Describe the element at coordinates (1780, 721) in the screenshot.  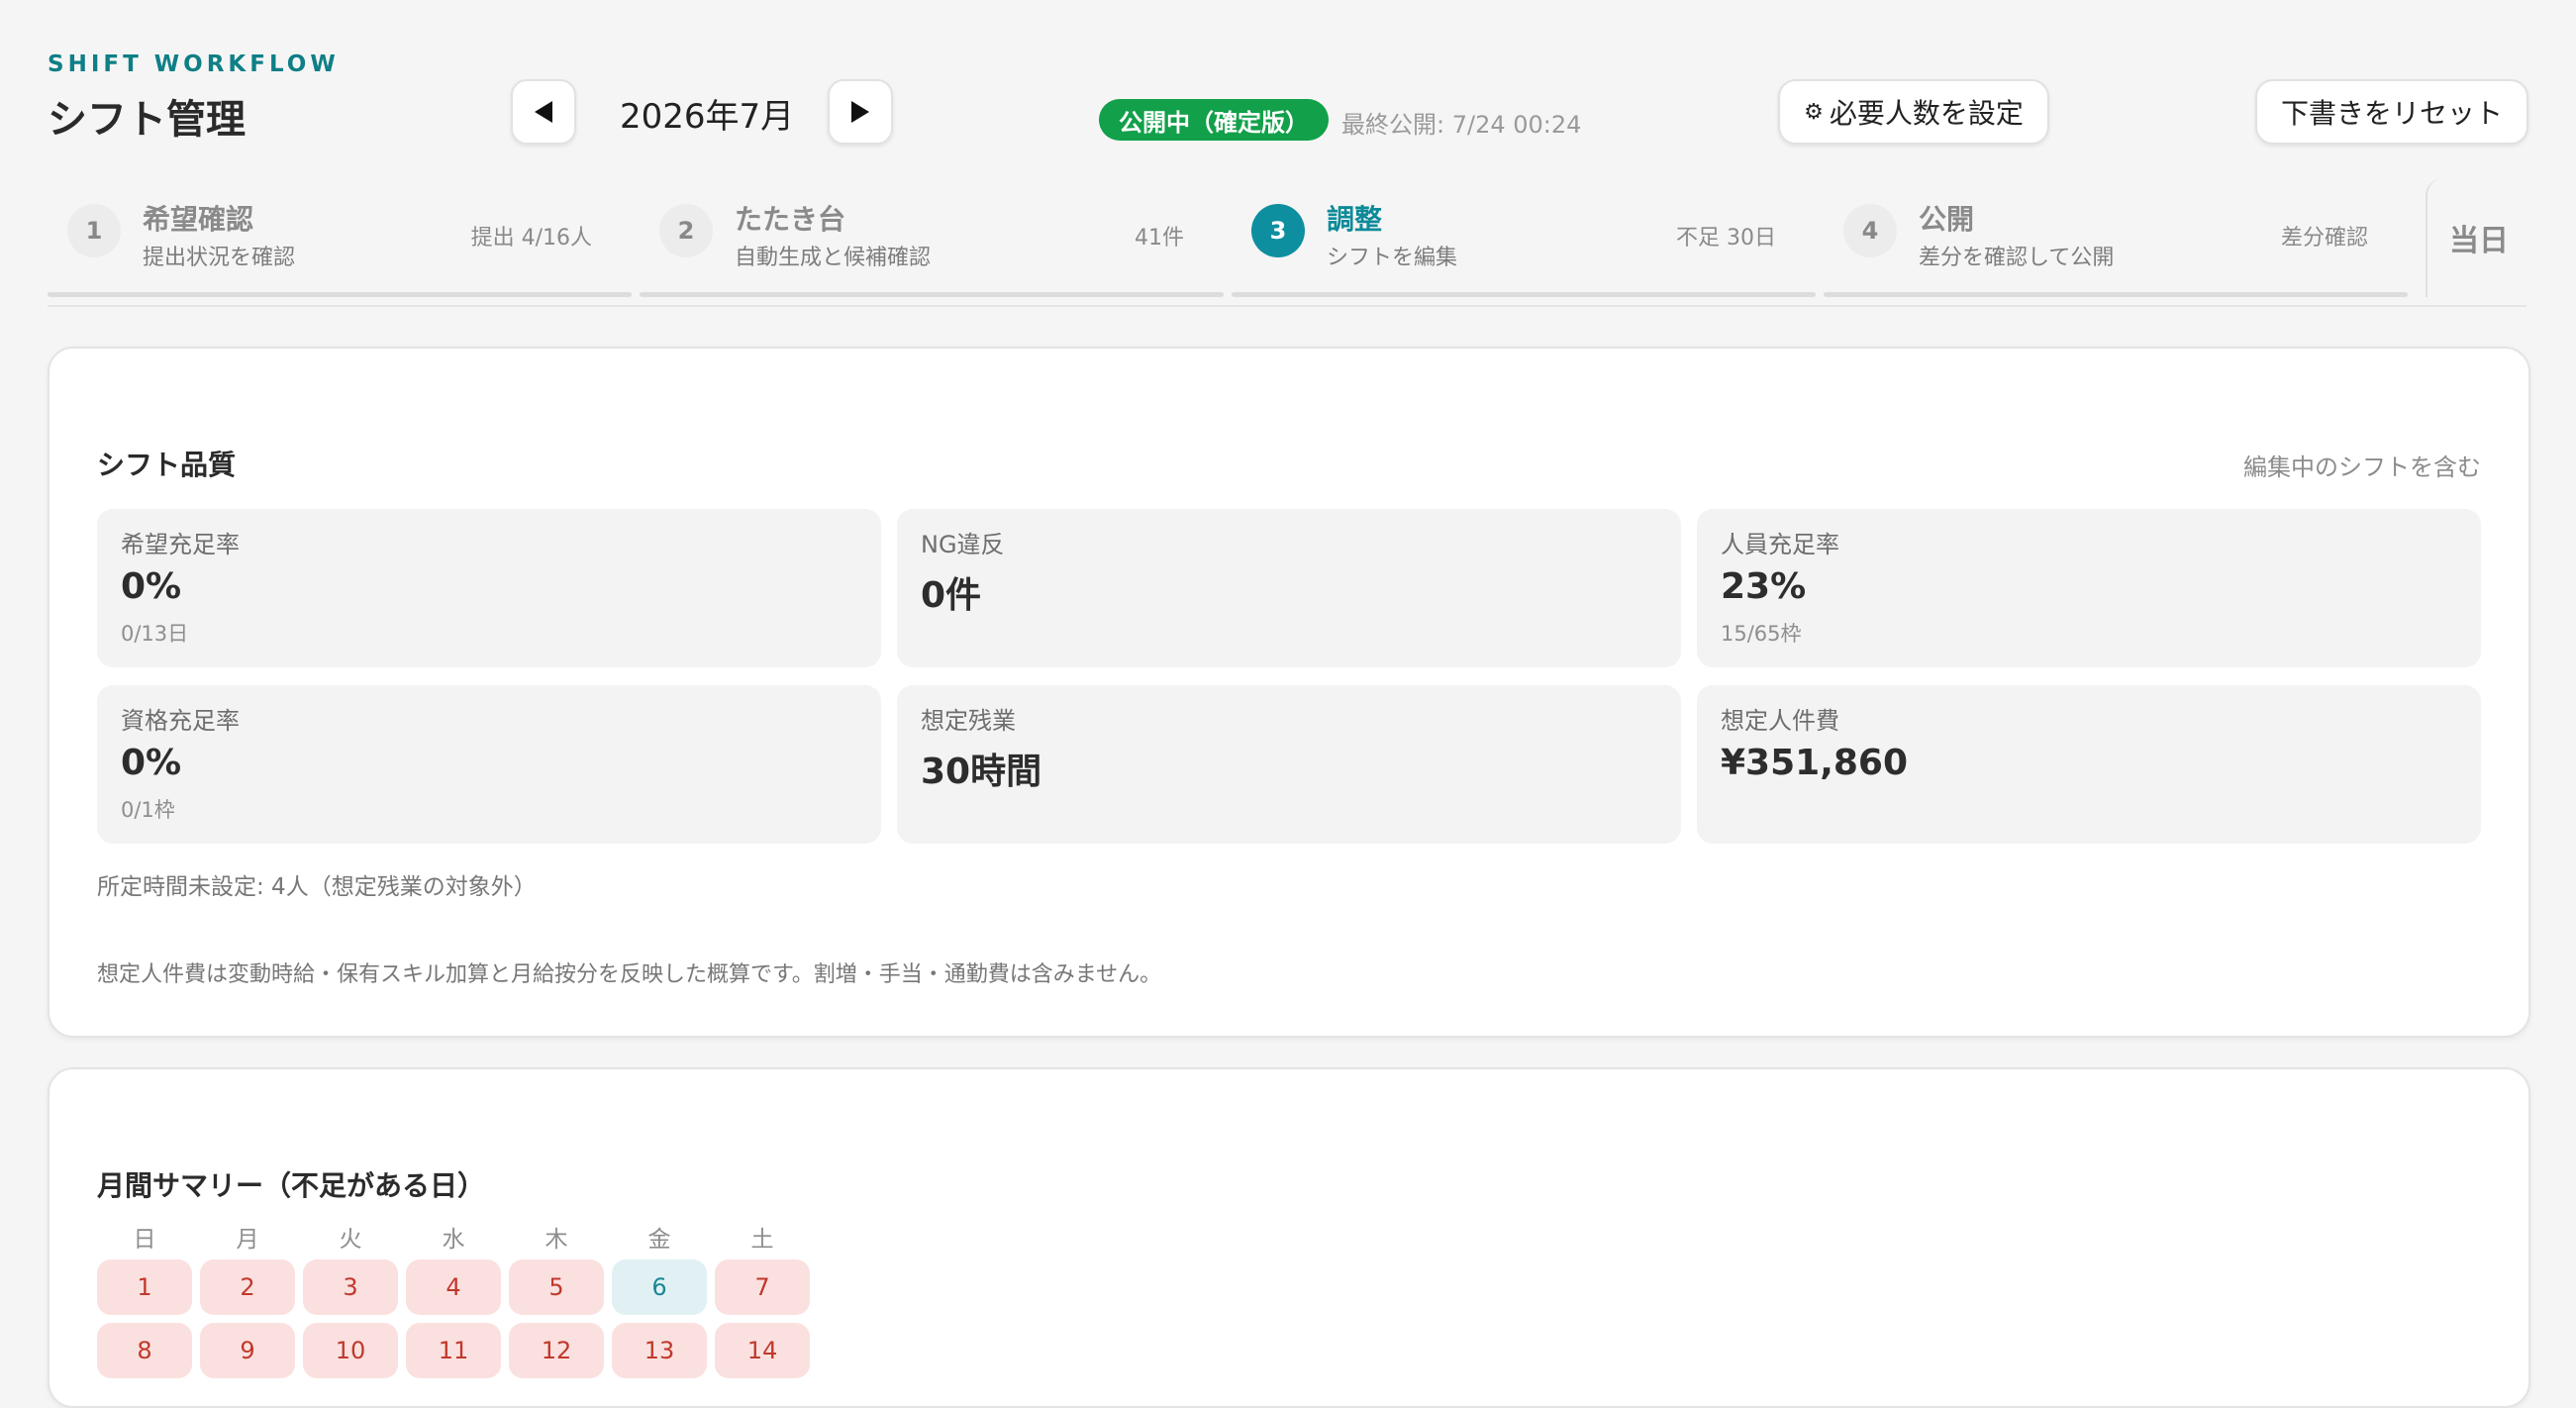
I see `metric-label: 想定人件費` at that location.